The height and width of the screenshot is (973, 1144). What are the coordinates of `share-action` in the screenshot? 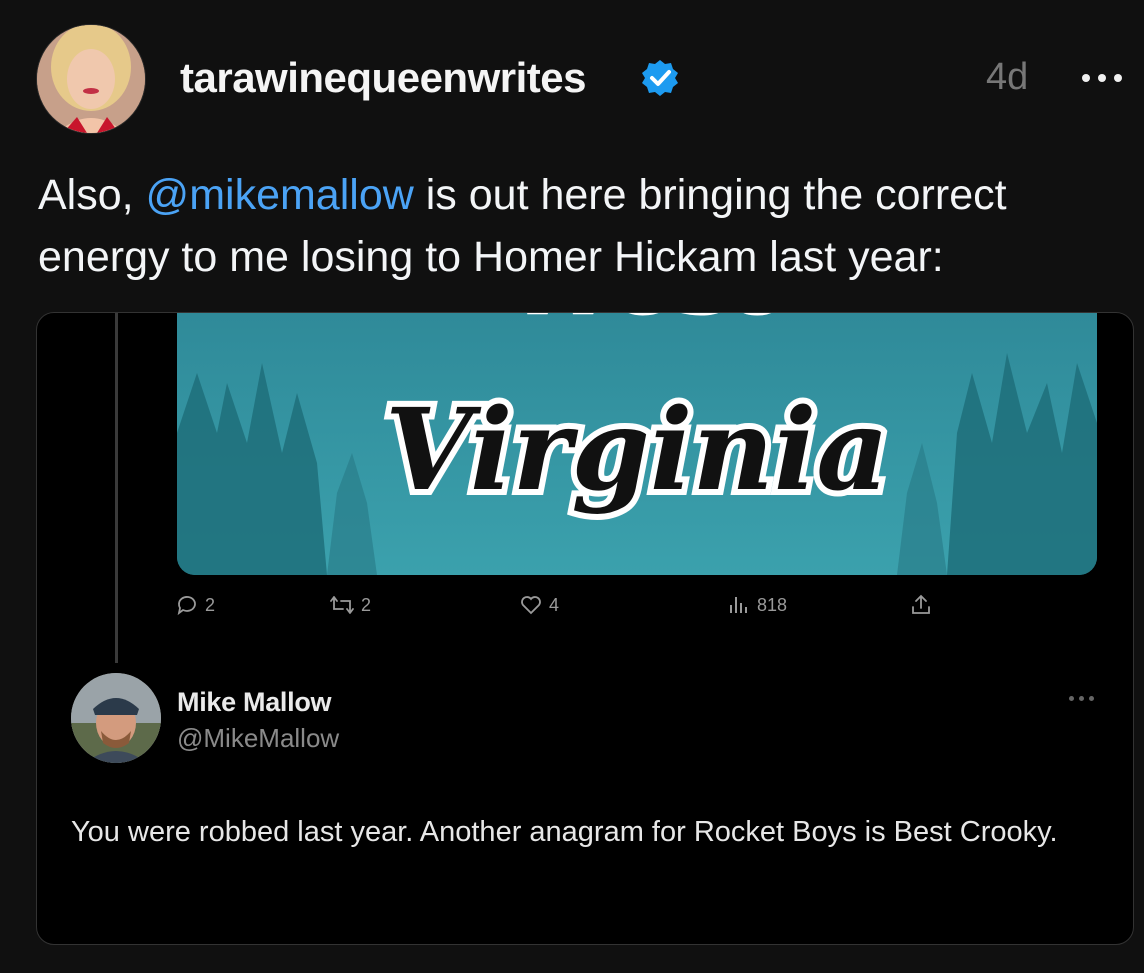 It's located at (921, 605).